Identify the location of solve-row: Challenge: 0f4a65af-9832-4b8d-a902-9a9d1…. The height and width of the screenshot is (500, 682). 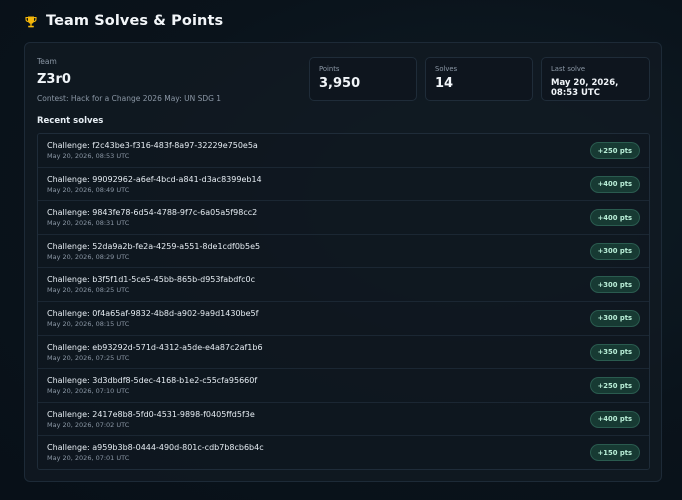
(343, 318).